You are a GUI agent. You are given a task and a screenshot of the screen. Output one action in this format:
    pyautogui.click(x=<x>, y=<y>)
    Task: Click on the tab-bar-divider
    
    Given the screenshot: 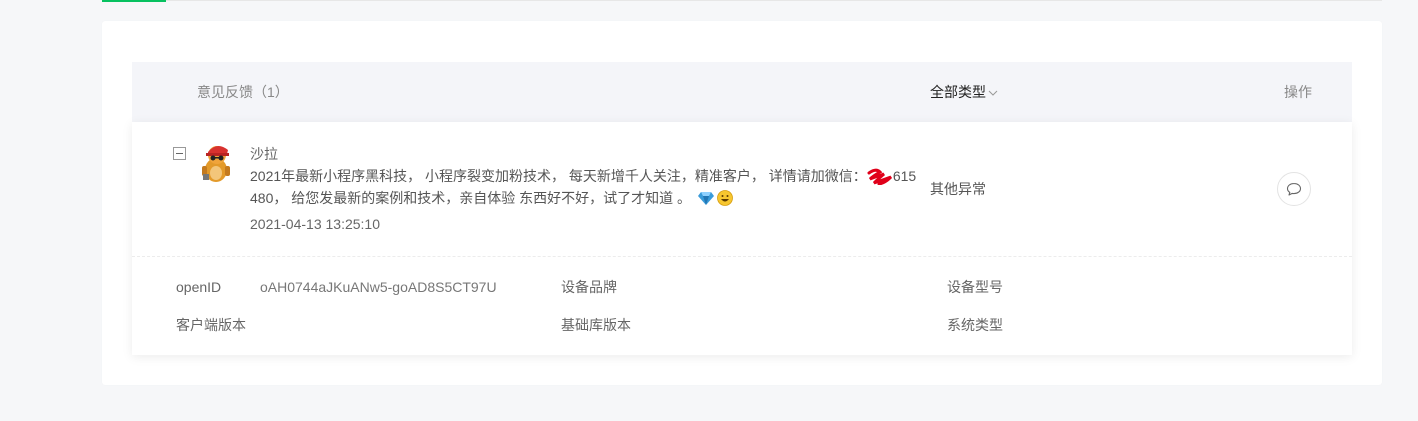 What is the action you would take?
    pyautogui.click(x=742, y=0)
    